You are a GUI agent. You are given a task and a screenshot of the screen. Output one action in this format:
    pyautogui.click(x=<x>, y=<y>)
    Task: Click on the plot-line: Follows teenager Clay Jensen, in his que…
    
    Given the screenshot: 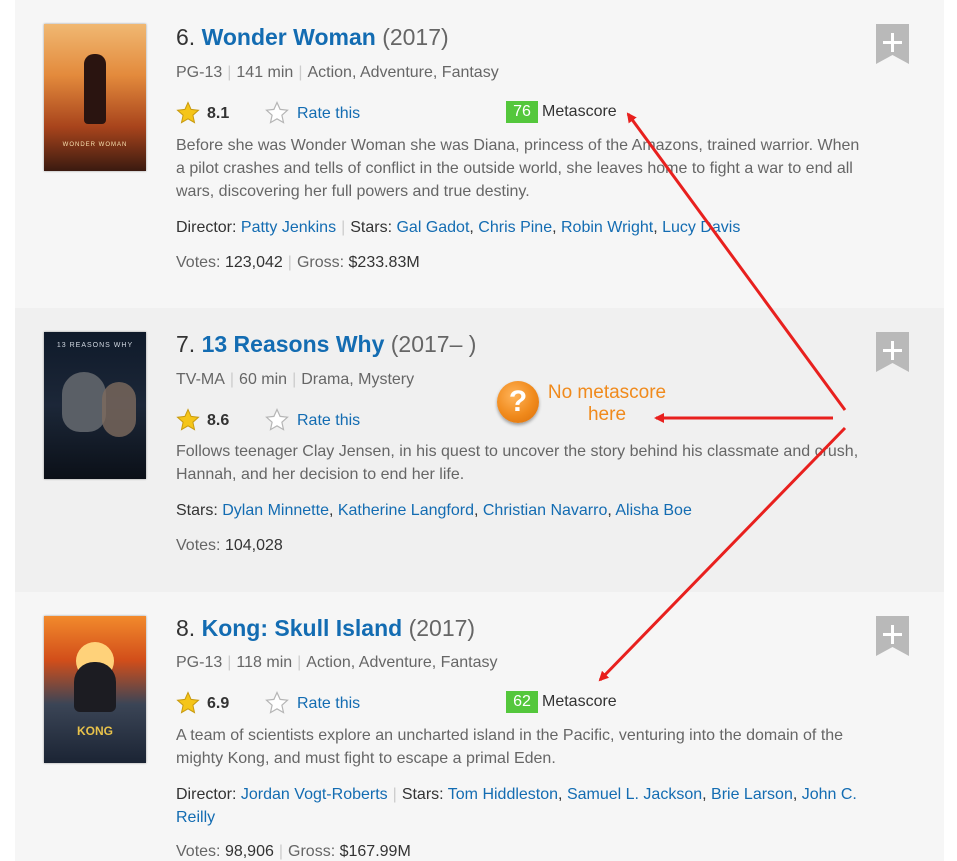 What is the action you would take?
    pyautogui.click(x=517, y=451)
    